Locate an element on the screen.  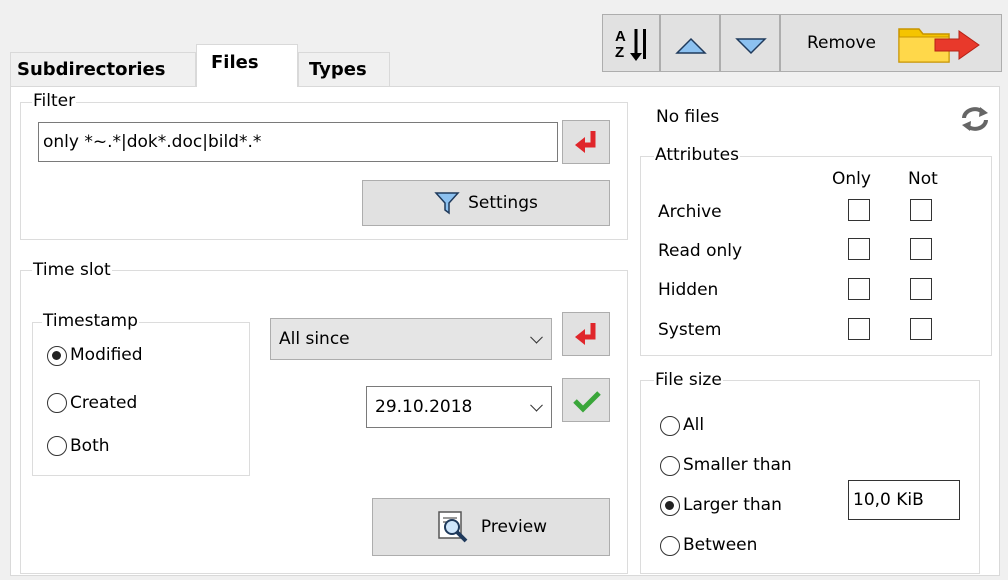
check-icon is located at coordinates (587, 402).